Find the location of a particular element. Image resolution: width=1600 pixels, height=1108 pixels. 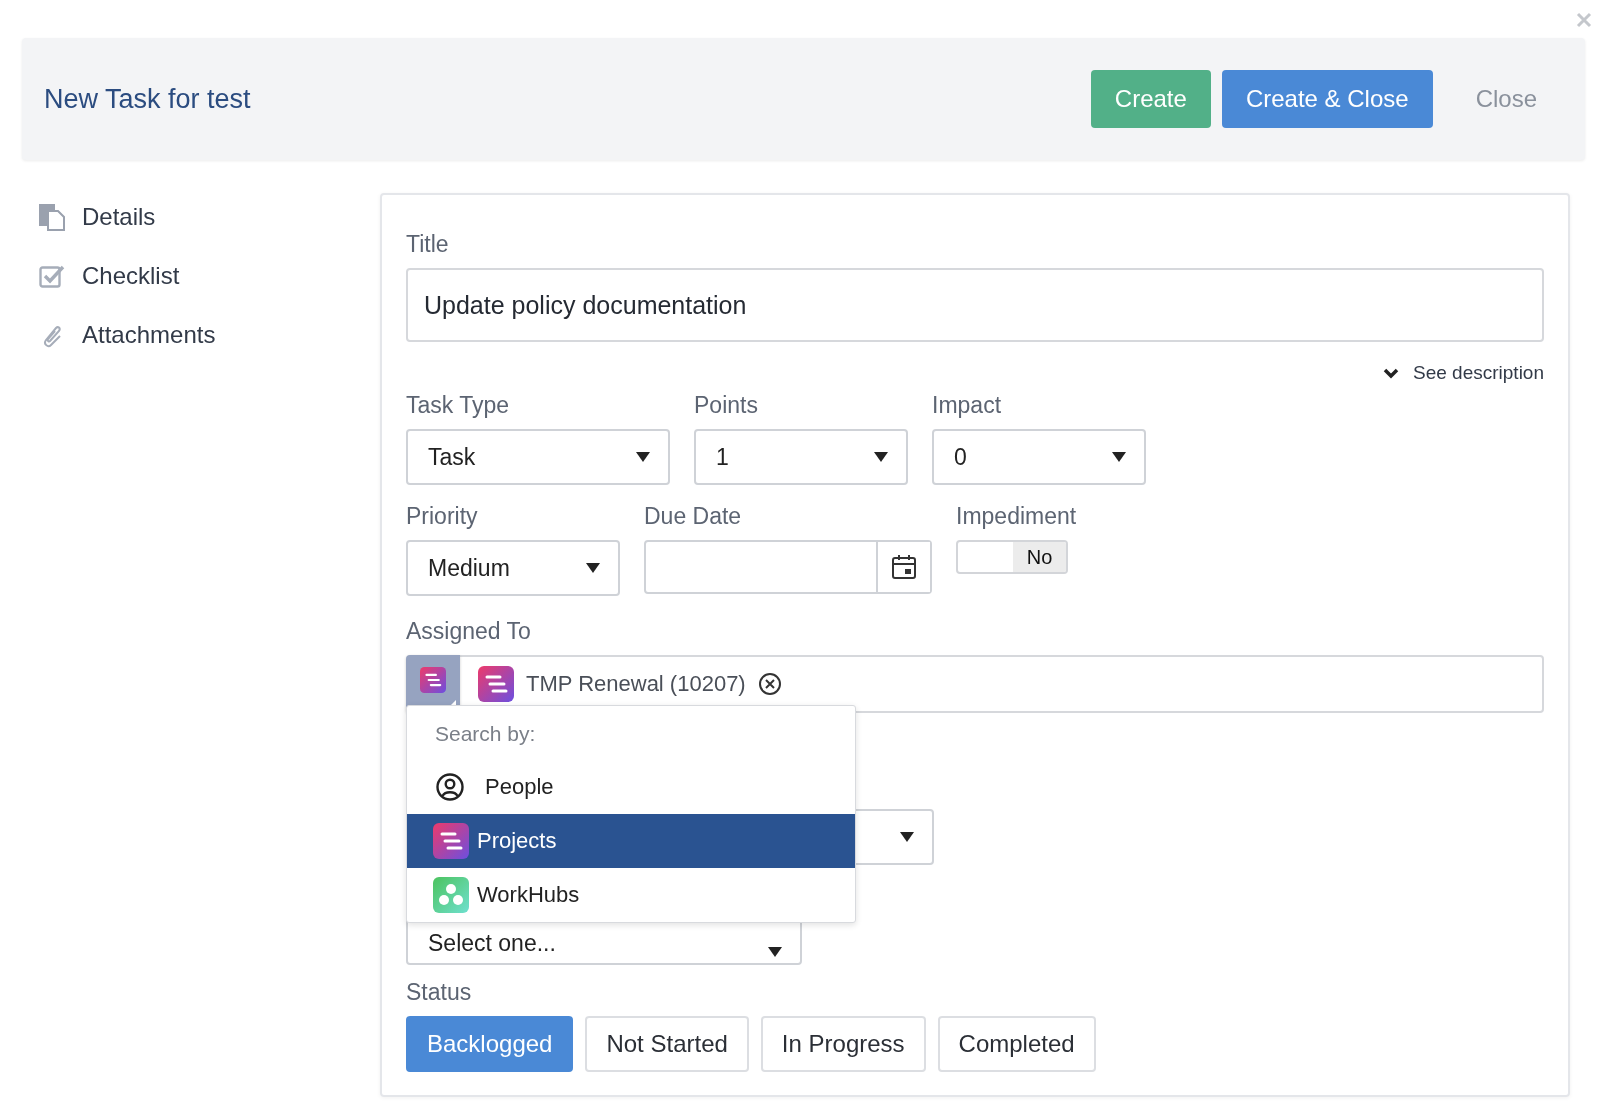

chevron-down-icon is located at coordinates (1391, 373).